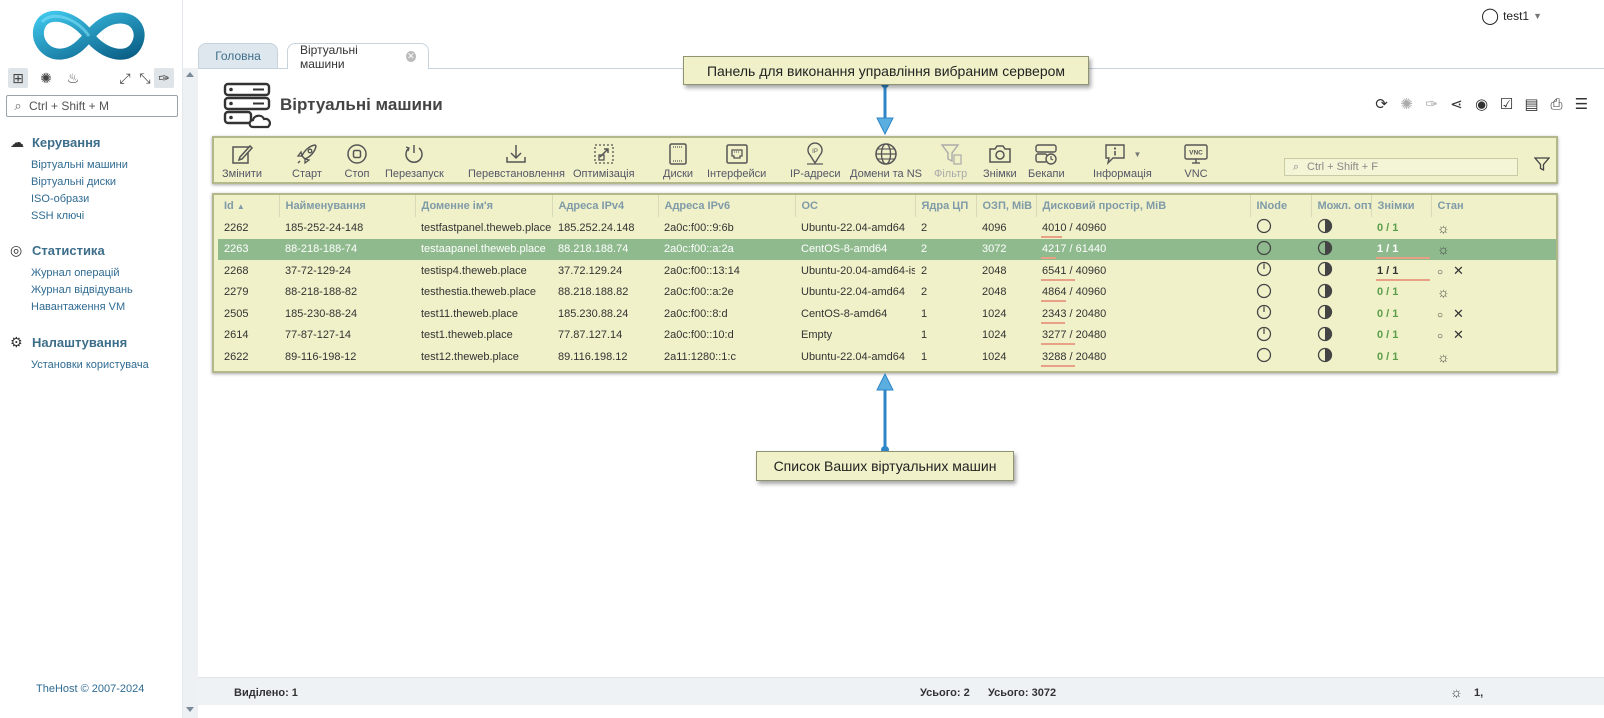 This screenshot has width=1604, height=718. I want to click on cell-disk: 2343 / 20480, so click(1143, 314).